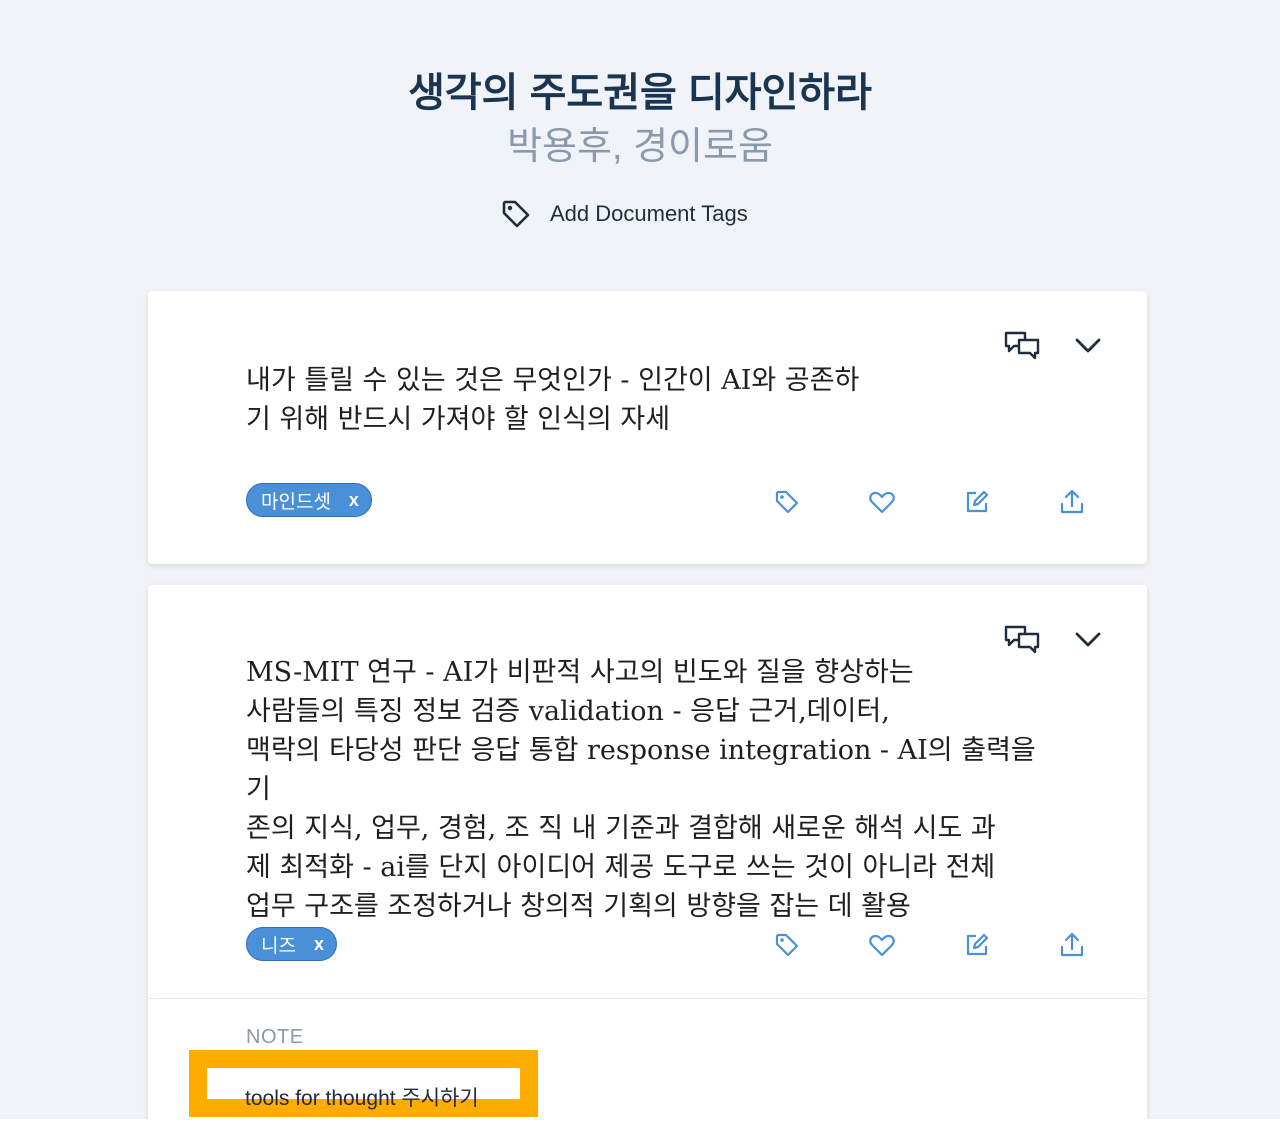 This screenshot has height=1133, width=1280. I want to click on highlight-line: 기 위해 반드시 가져야 할 인식의 자세, so click(458, 419).